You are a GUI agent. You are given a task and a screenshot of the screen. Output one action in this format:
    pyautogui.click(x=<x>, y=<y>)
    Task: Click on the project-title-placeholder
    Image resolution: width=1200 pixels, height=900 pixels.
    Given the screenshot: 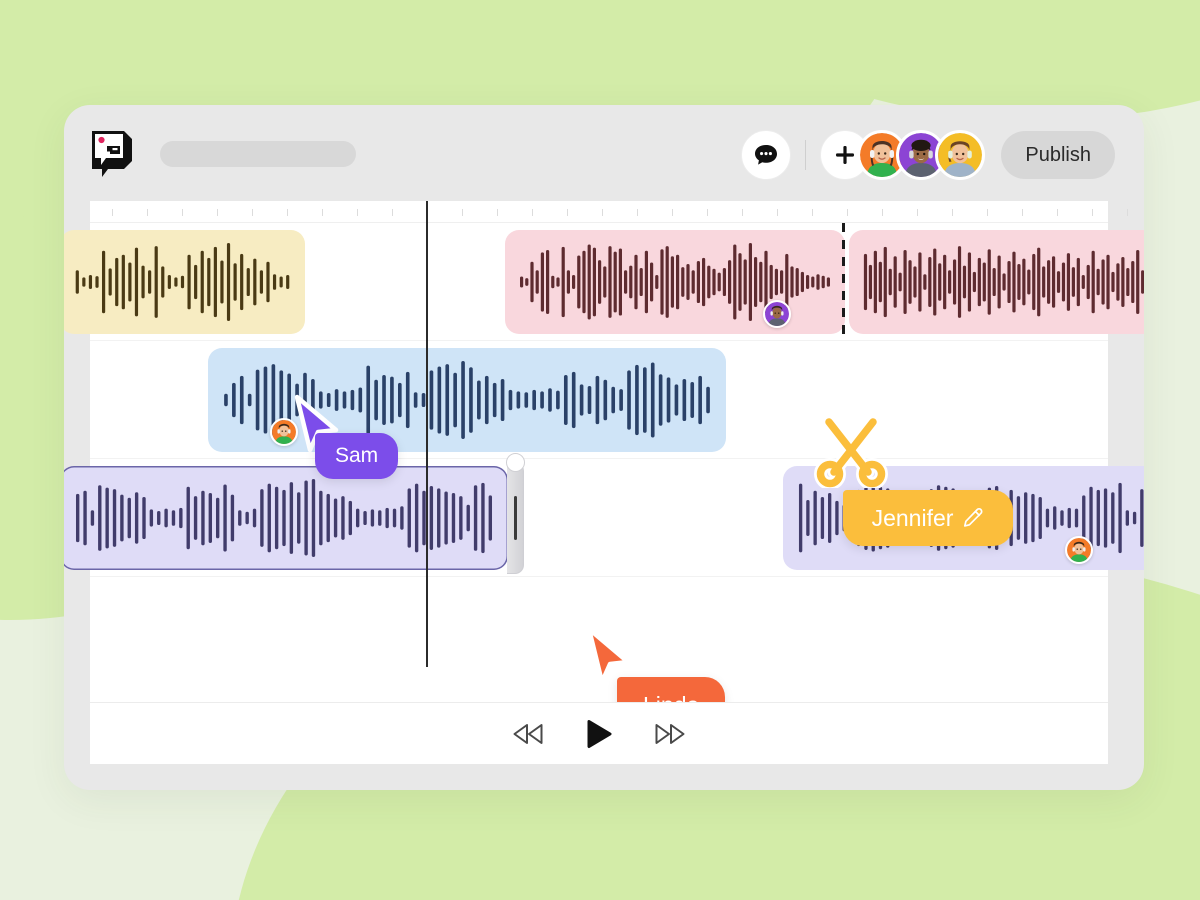 What is the action you would take?
    pyautogui.click(x=258, y=154)
    